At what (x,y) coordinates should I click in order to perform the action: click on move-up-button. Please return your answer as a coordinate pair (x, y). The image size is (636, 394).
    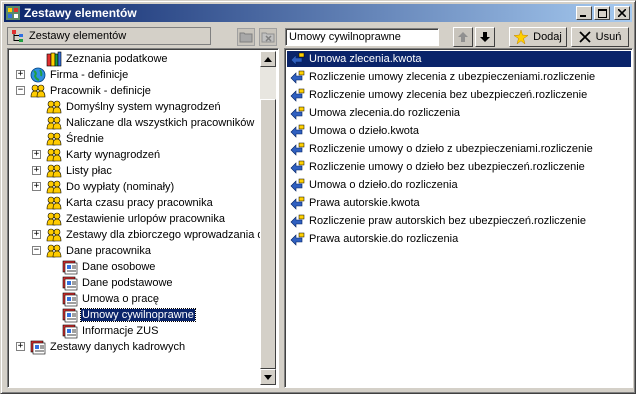
    Looking at the image, I should click on (463, 37).